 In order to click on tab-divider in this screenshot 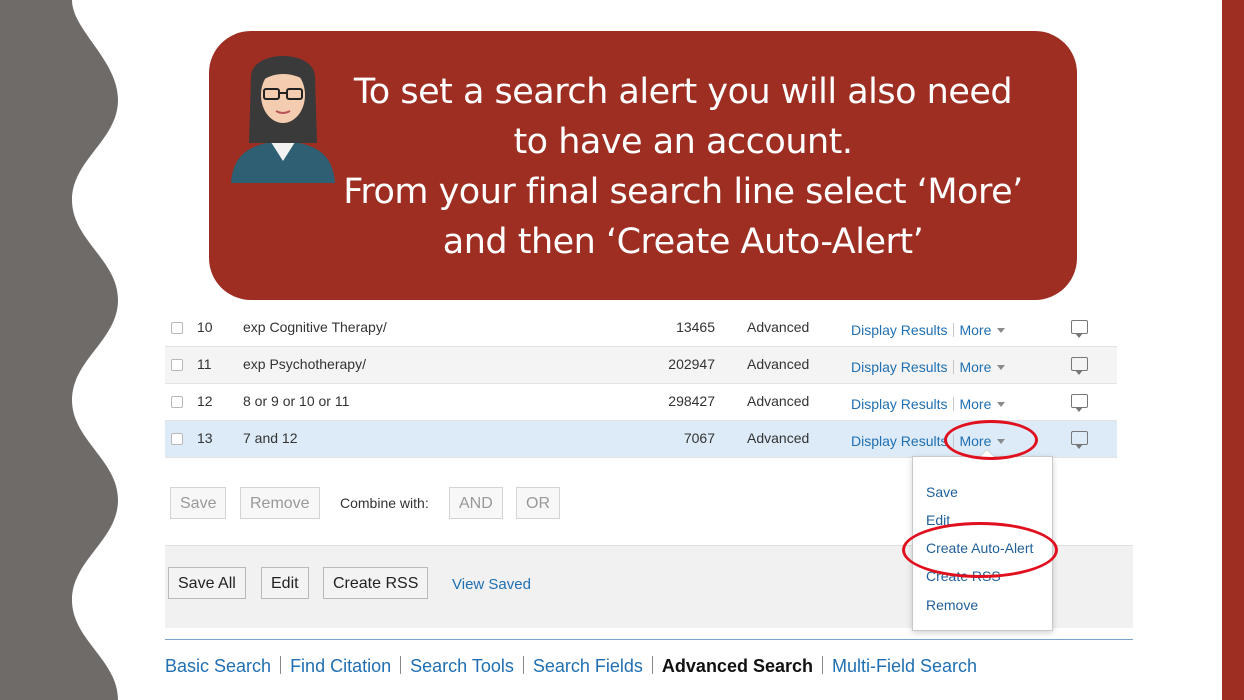, I will do `click(649, 639)`.